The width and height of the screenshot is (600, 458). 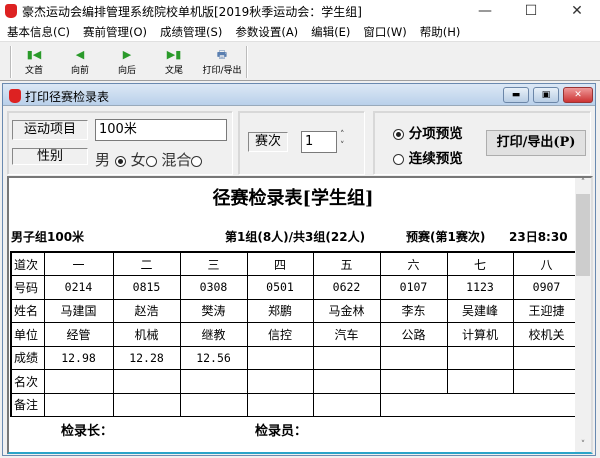 What do you see at coordinates (192, 11) in the screenshot?
I see `app-title: 豪杰运动会编排管理系统院校单机版[2019秋季运动会：学生组]` at bounding box center [192, 11].